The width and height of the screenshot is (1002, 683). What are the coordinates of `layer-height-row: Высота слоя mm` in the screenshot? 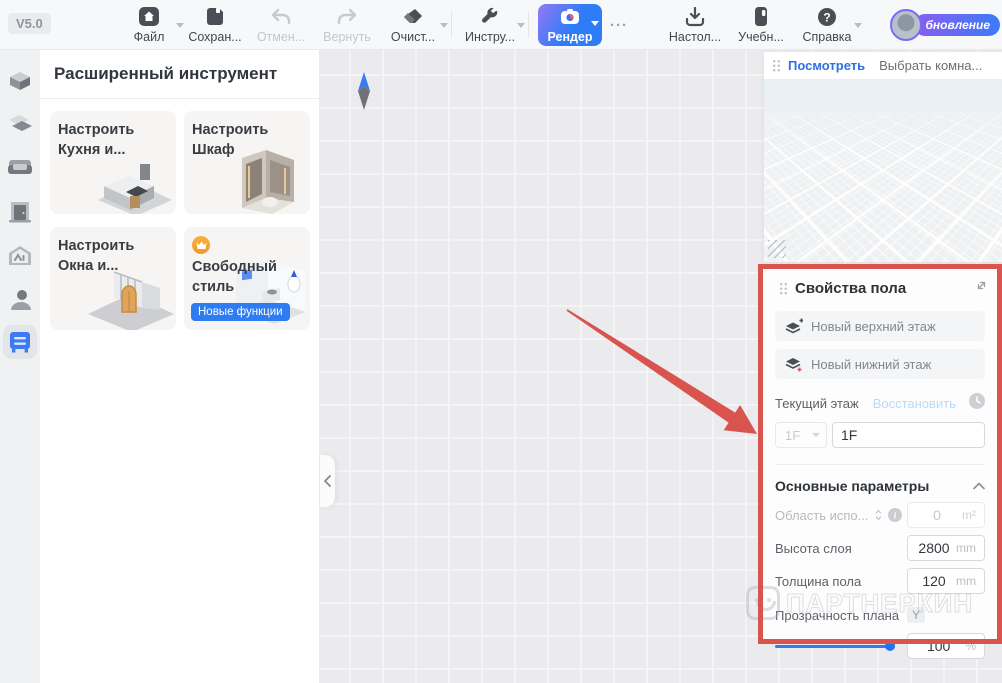 It's located at (880, 548).